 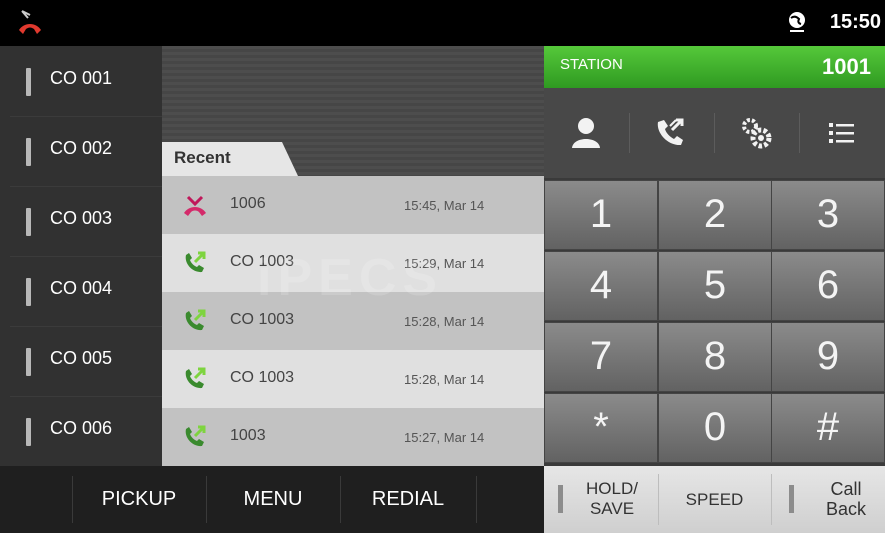 What do you see at coordinates (601, 428) in the screenshot?
I see `key-star: *` at bounding box center [601, 428].